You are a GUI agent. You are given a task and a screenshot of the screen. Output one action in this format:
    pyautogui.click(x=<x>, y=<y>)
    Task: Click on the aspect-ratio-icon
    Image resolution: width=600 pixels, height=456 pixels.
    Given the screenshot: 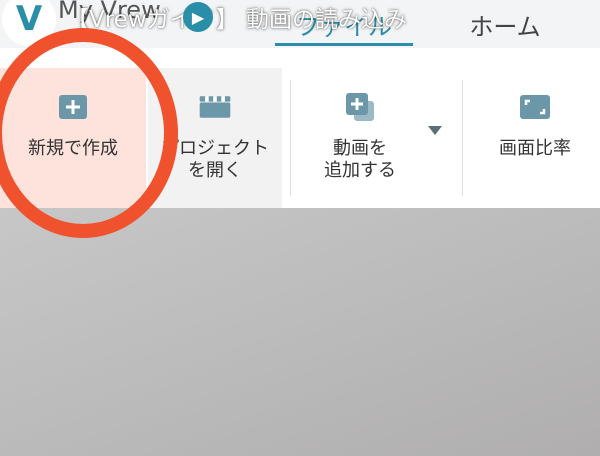 What is the action you would take?
    pyautogui.click(x=535, y=107)
    